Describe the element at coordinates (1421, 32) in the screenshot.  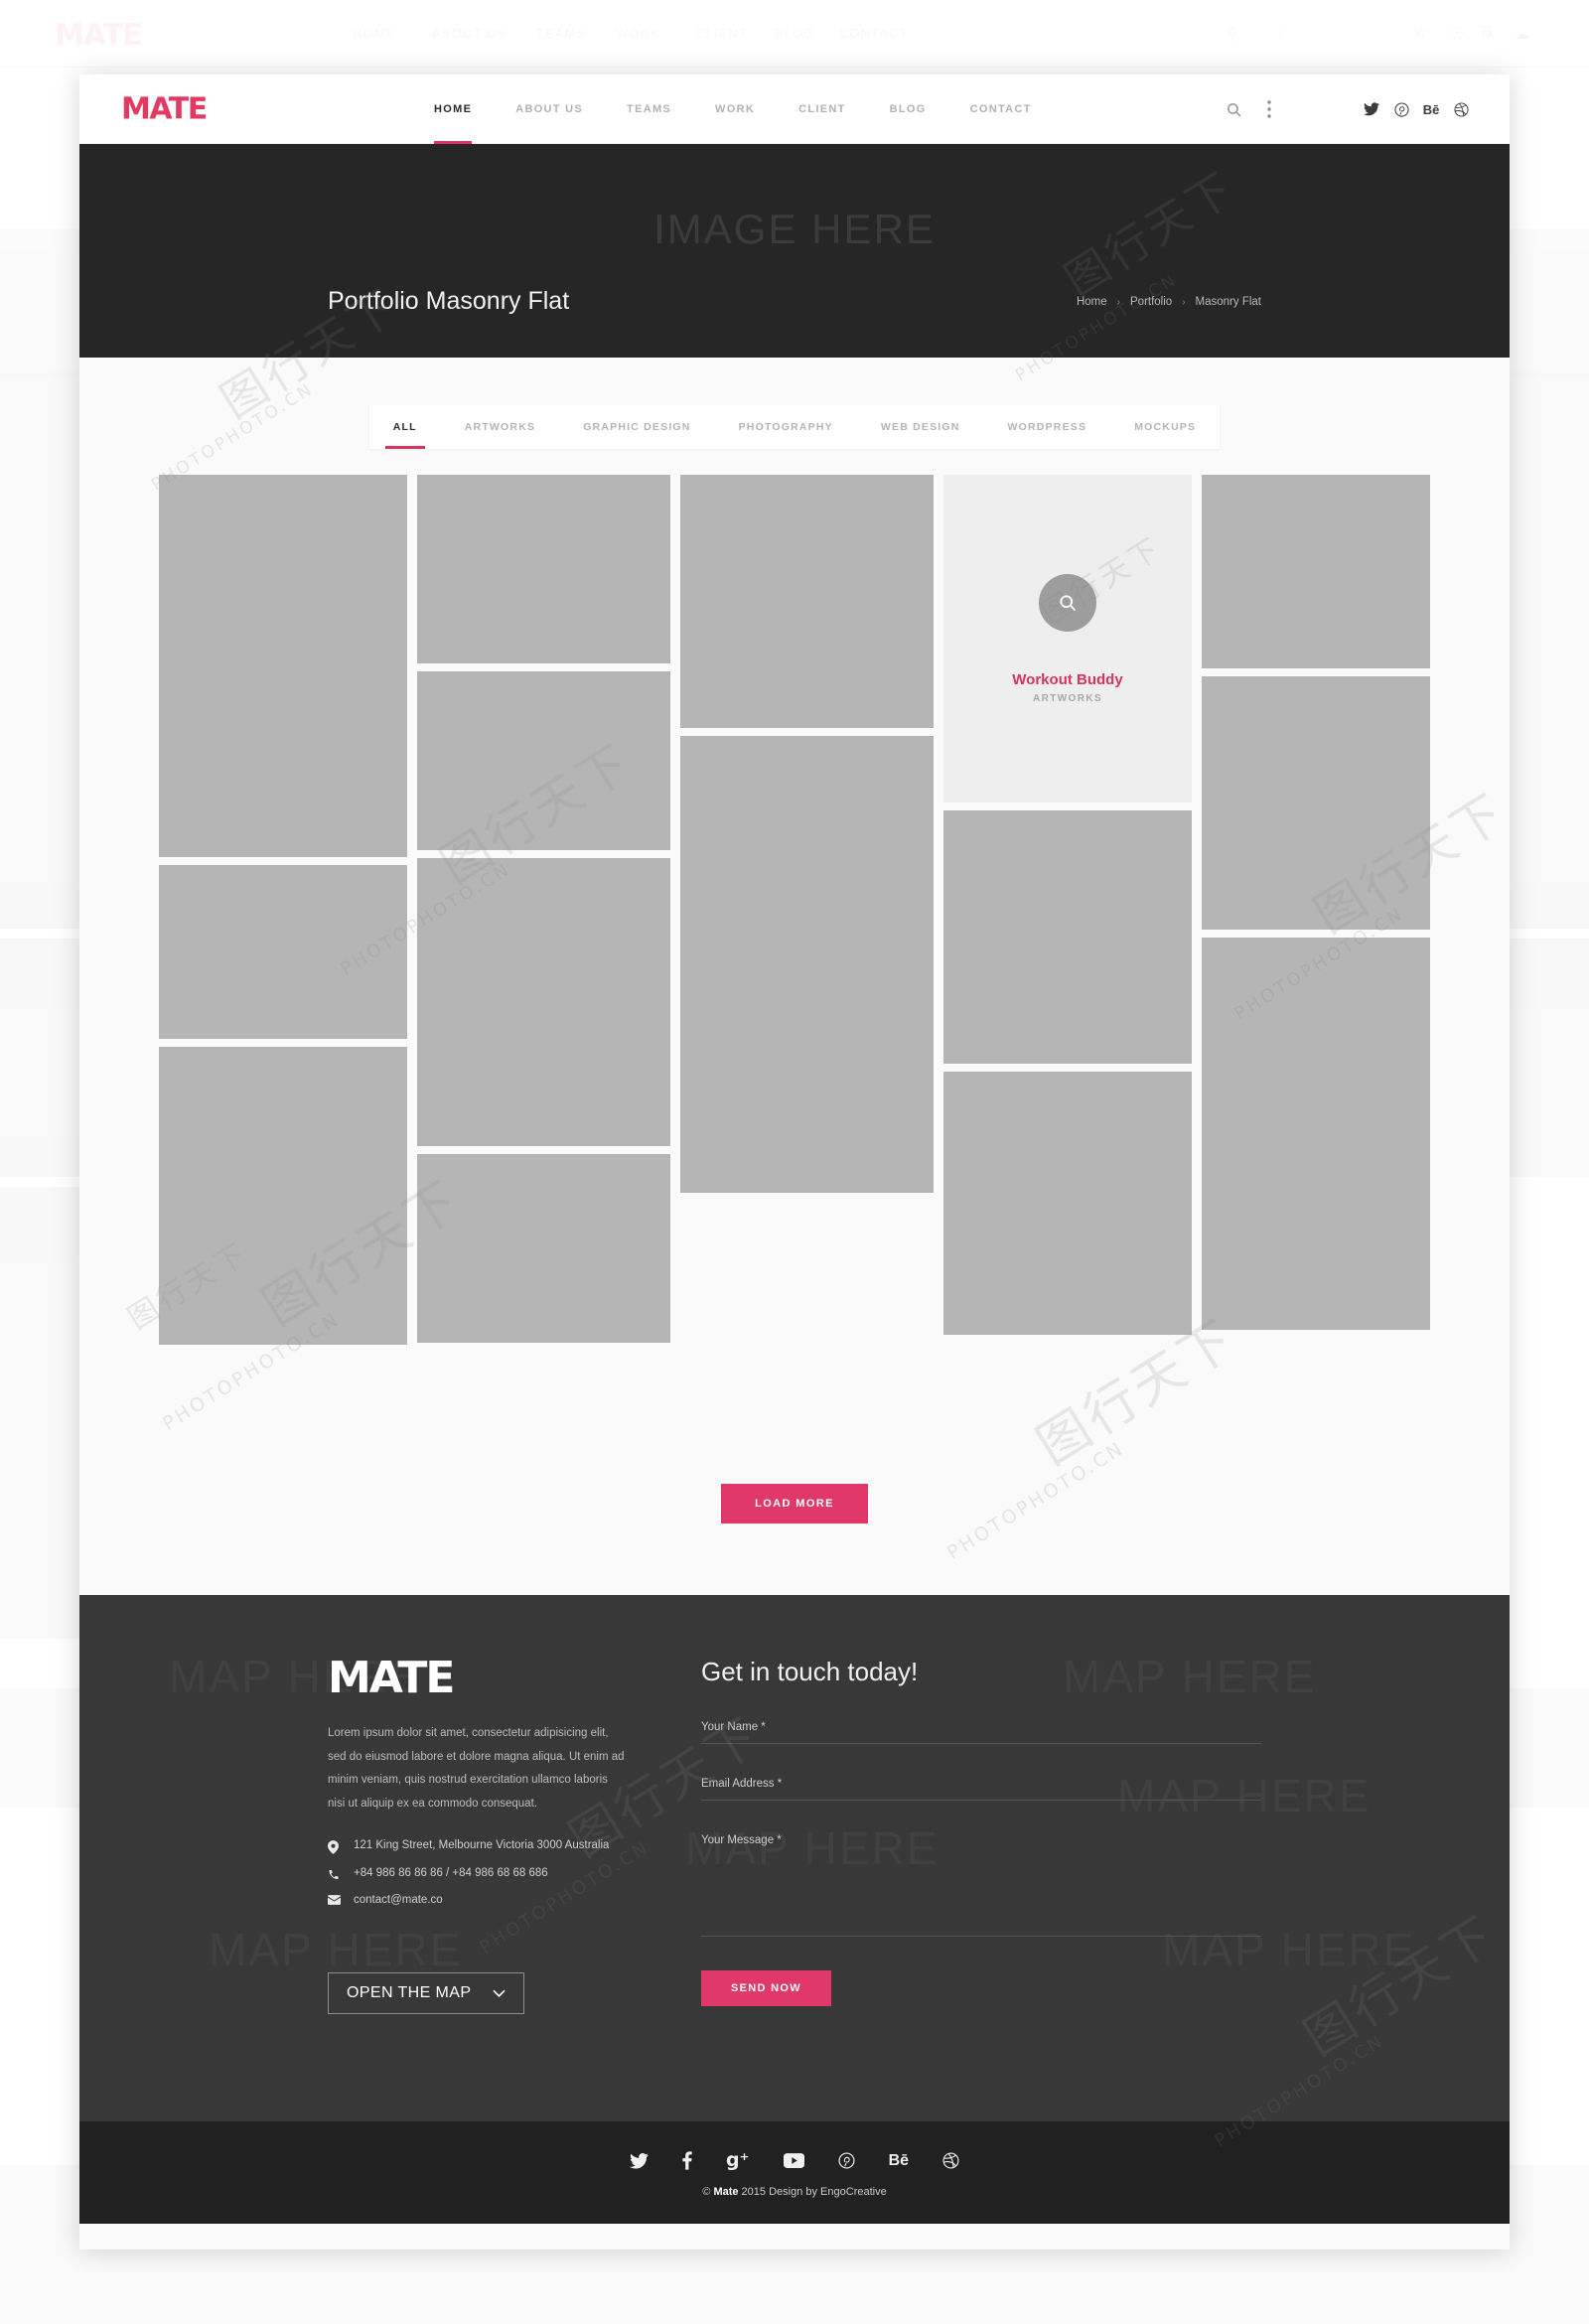
I see `background-twitter-icon: w` at that location.